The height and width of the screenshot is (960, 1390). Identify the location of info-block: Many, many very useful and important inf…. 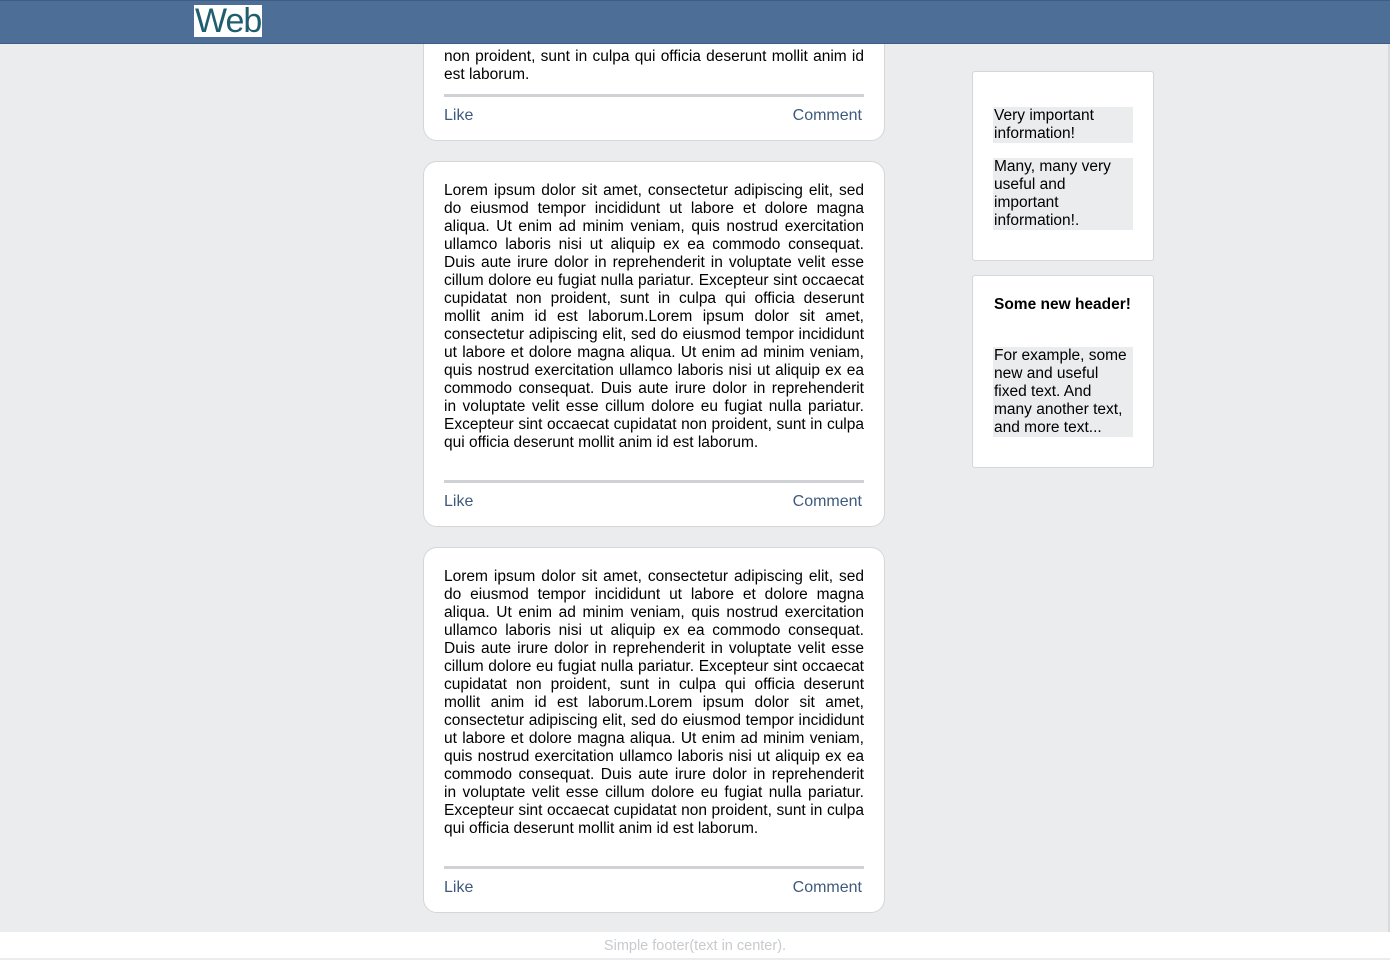
(1063, 194).